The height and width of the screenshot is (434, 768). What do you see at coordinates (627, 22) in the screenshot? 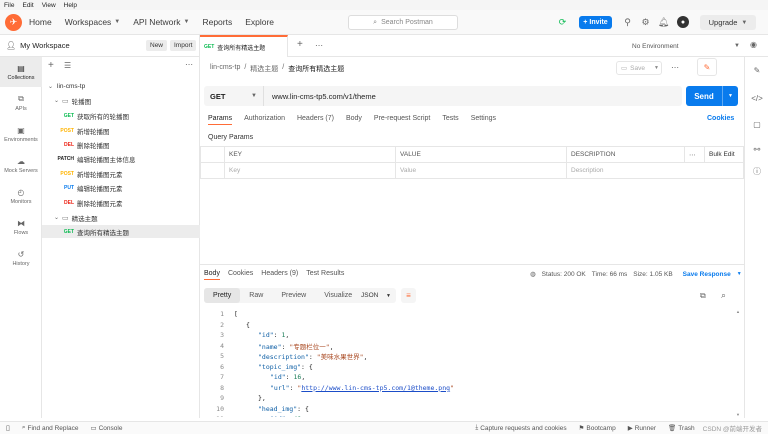
I see `satellite-icon: ⚲` at bounding box center [627, 22].